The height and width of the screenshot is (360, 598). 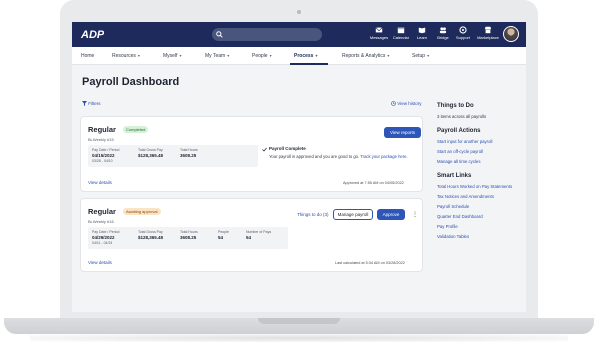 I want to click on payroll-type: Regular, so click(x=102, y=211).